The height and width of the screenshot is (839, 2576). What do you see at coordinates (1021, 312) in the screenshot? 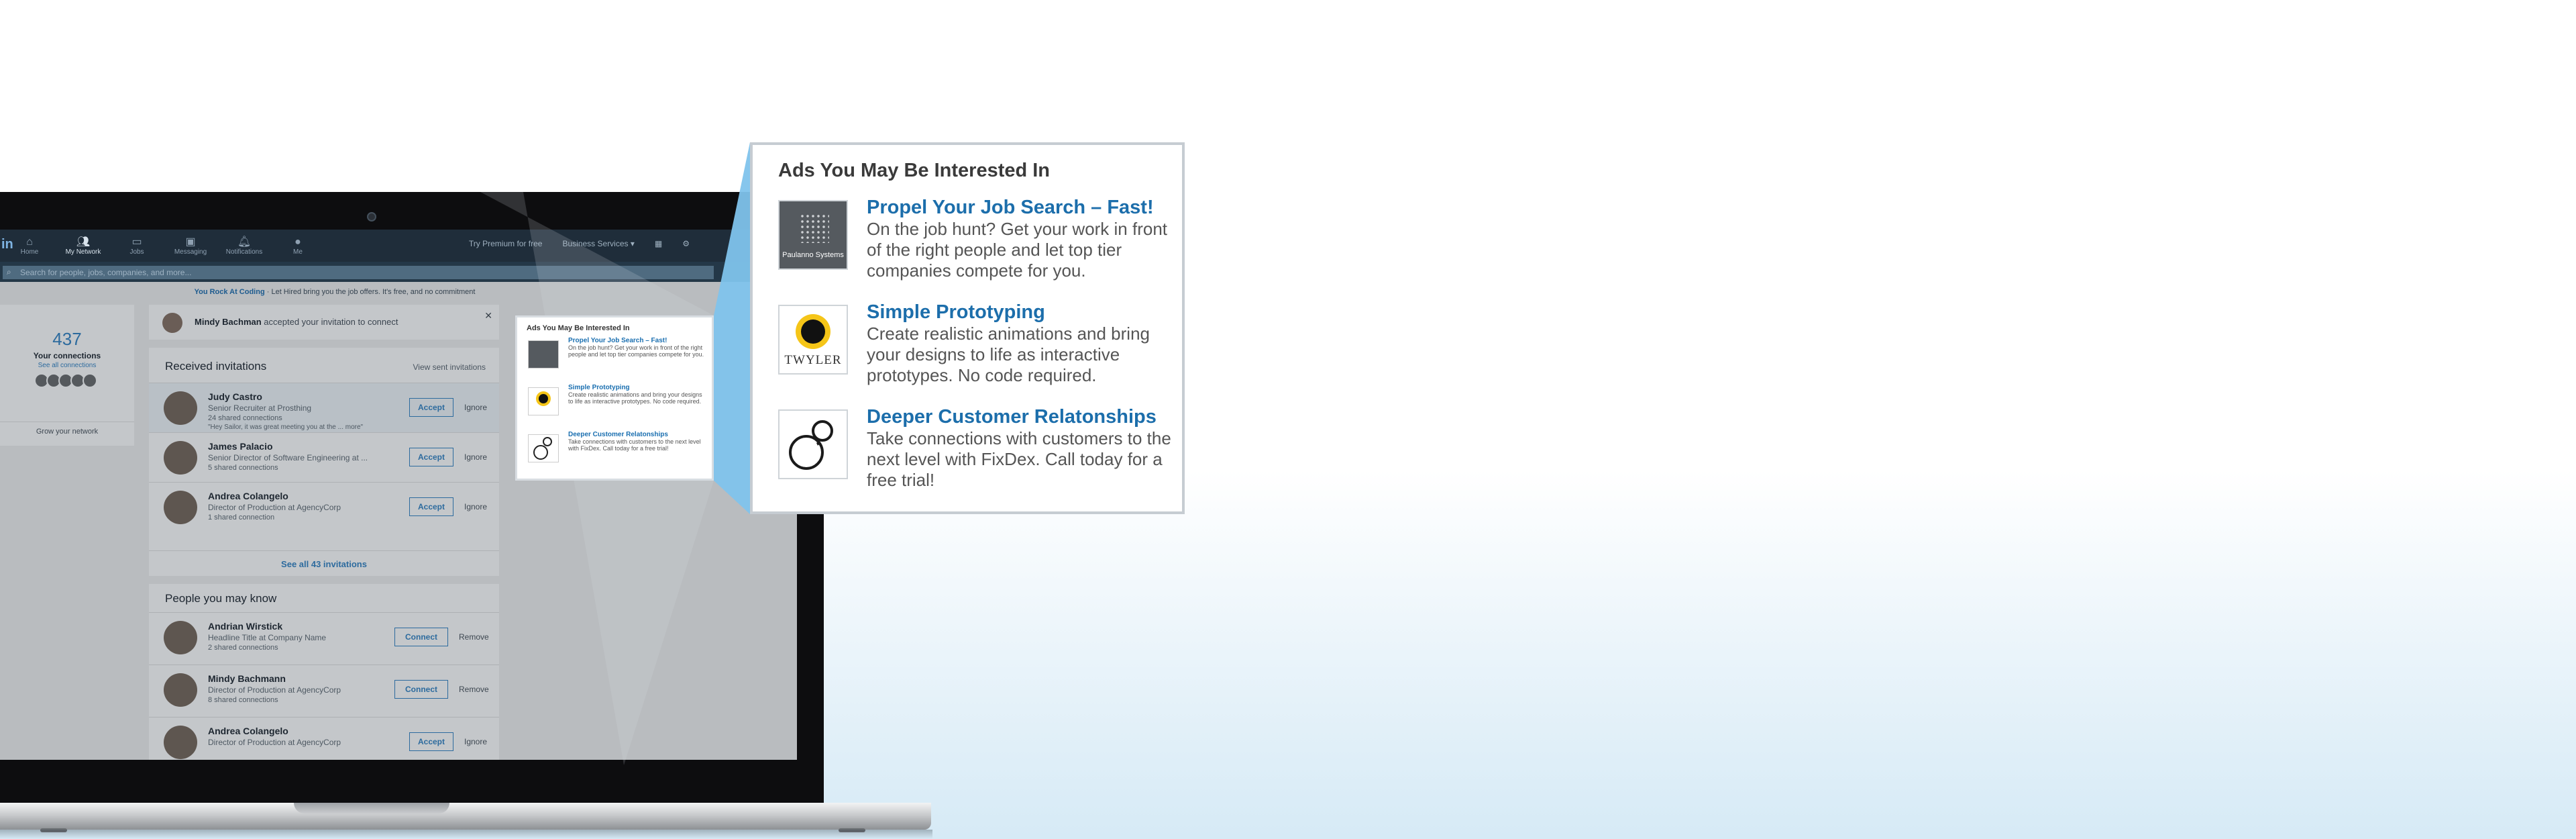
I see `ad-title: Simple Prototyping` at bounding box center [1021, 312].